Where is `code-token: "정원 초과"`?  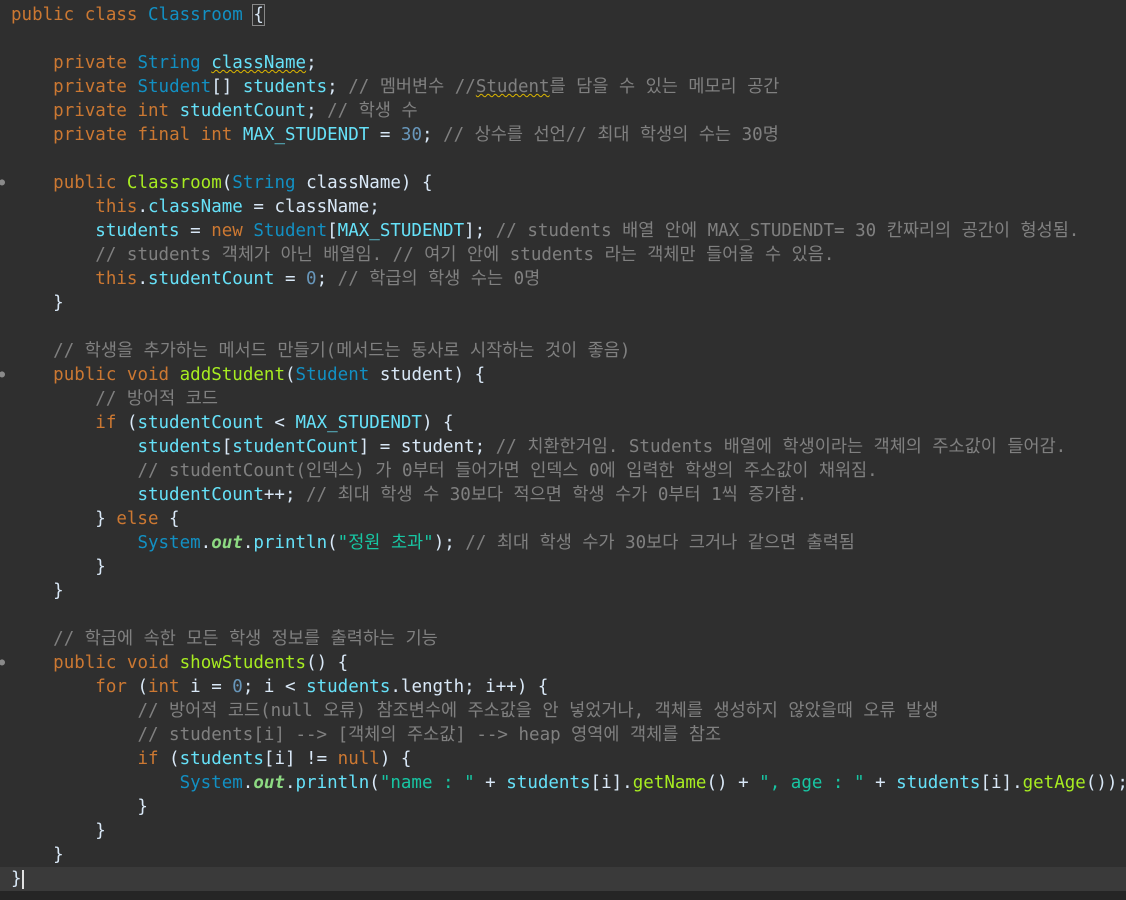
code-token: "정원 초과" is located at coordinates (385, 543).